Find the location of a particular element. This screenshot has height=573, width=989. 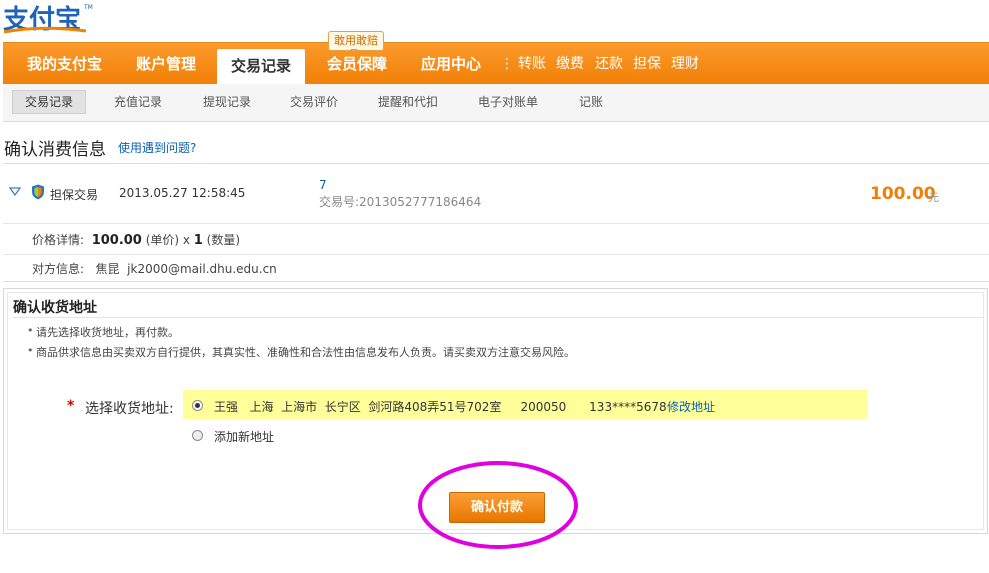

subnav-withdraw-records: 提现记录 is located at coordinates (227, 102).